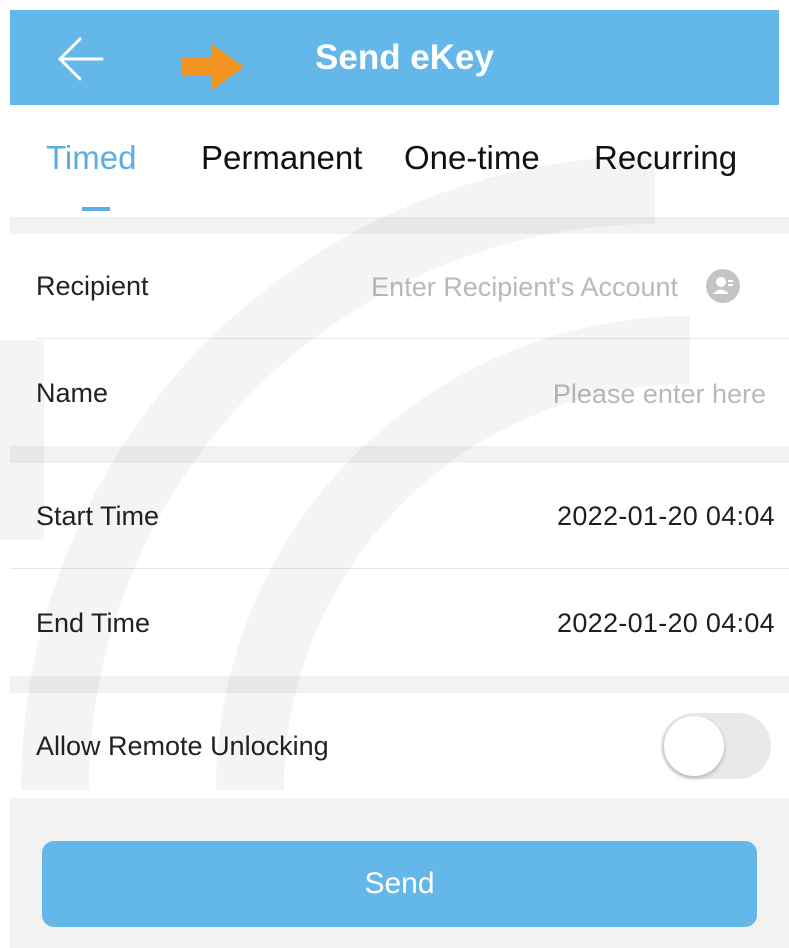 The height and width of the screenshot is (948, 789). Describe the element at coordinates (665, 158) in the screenshot. I see `tab-recurring: Recurring` at that location.